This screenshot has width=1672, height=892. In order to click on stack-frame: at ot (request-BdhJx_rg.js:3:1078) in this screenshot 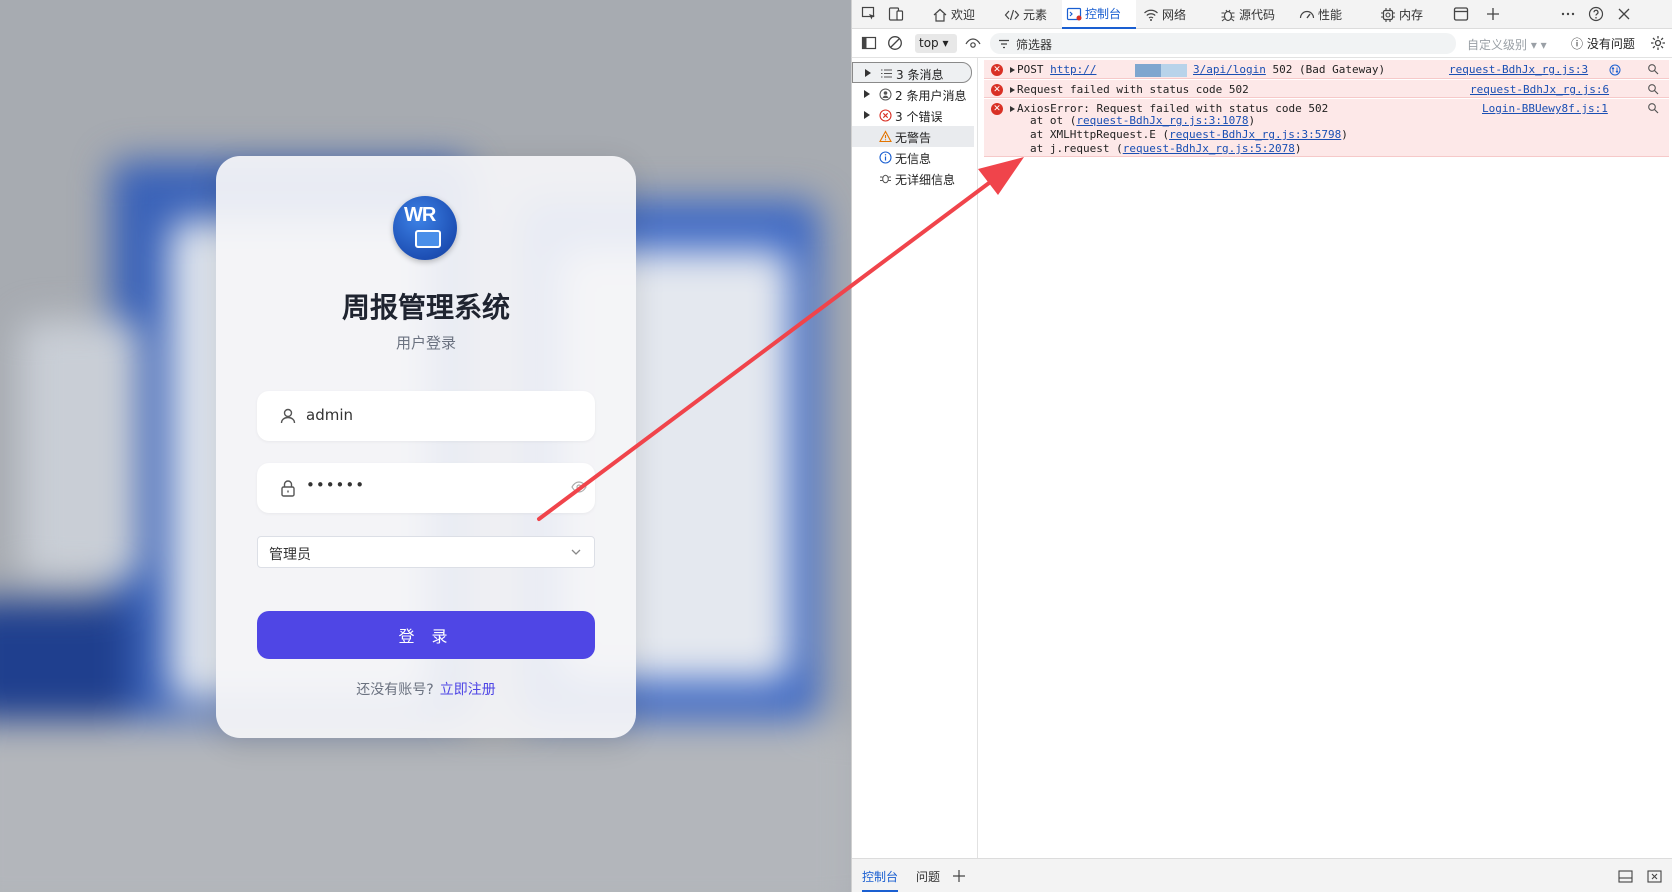, I will do `click(1142, 120)`.